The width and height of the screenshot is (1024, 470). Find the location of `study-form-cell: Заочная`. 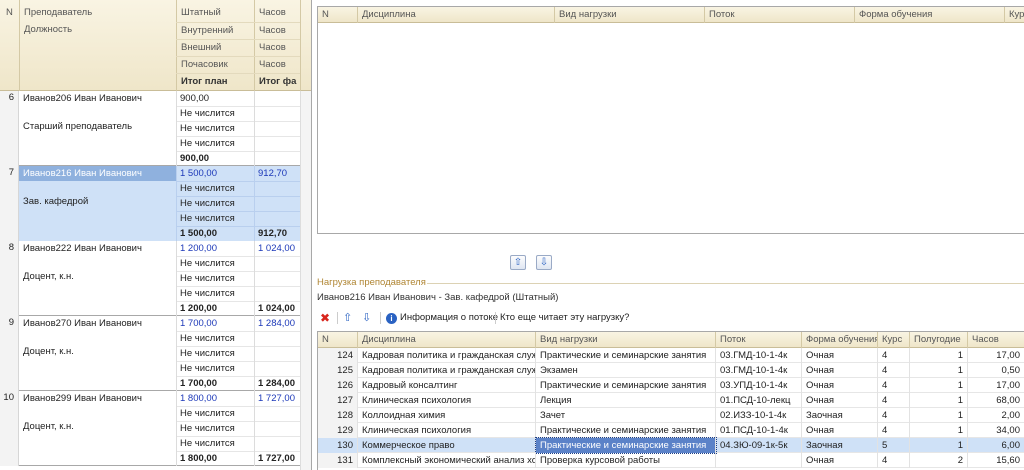

study-form-cell: Заочная is located at coordinates (840, 445).